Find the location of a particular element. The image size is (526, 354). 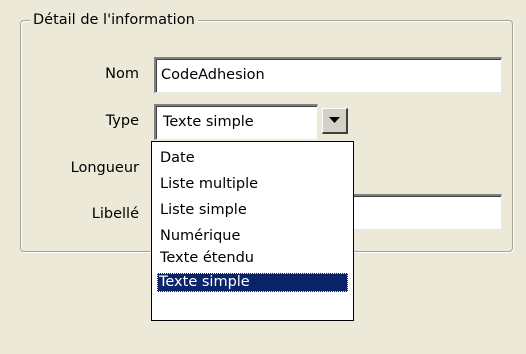

longueur-label: Longueur is located at coordinates (104, 168).